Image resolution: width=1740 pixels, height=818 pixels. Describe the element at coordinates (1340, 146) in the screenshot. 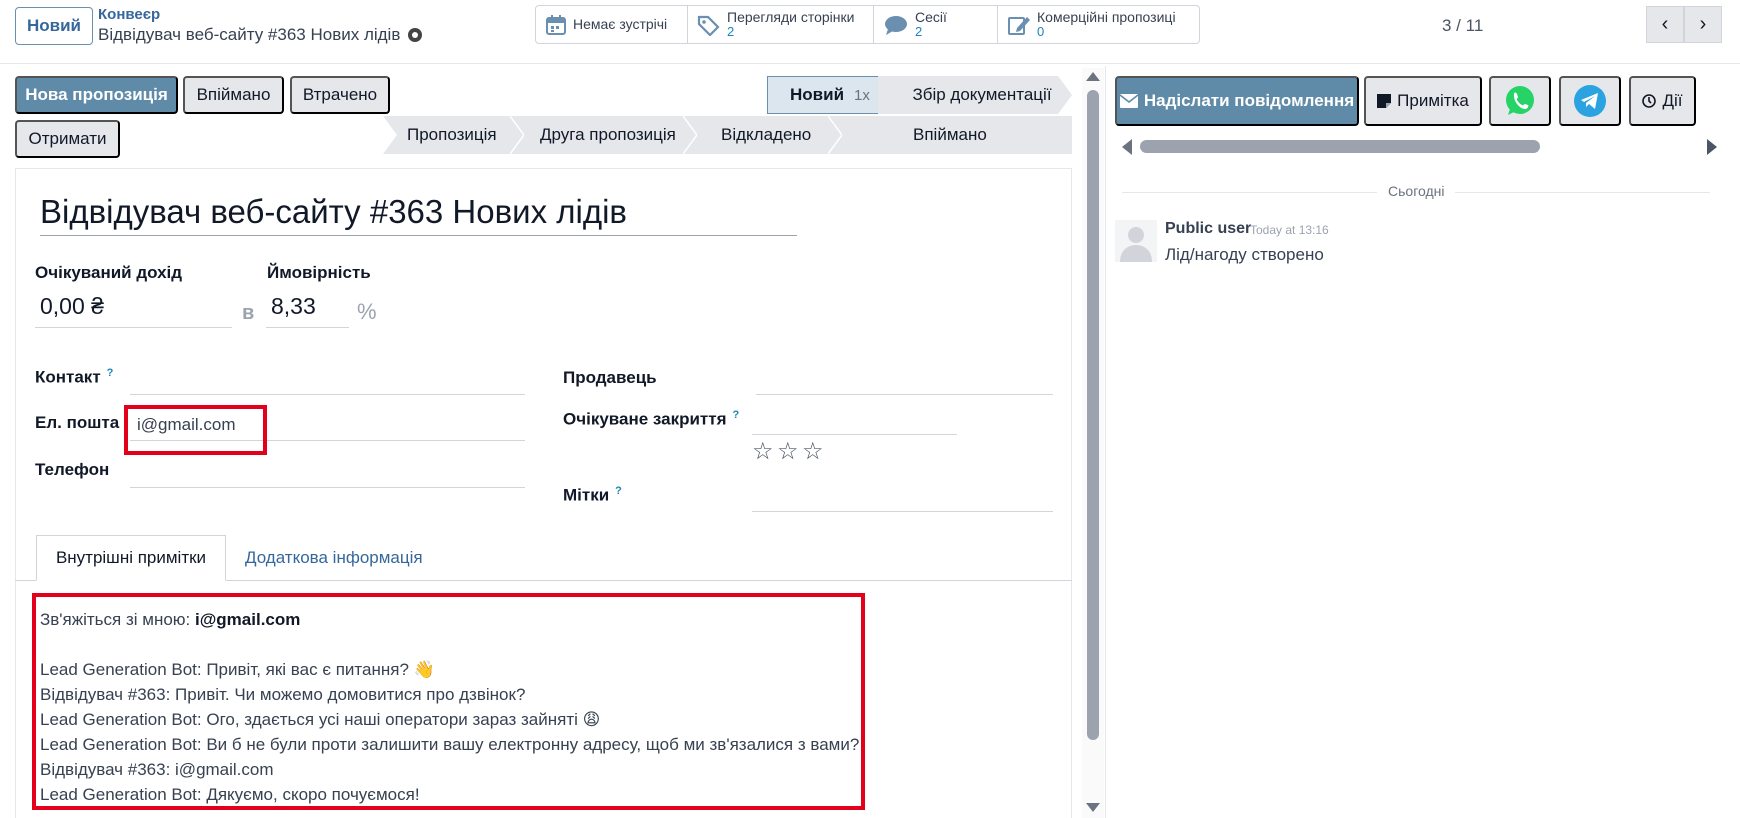

I see `chatter-horizontal-scrollbar` at that location.